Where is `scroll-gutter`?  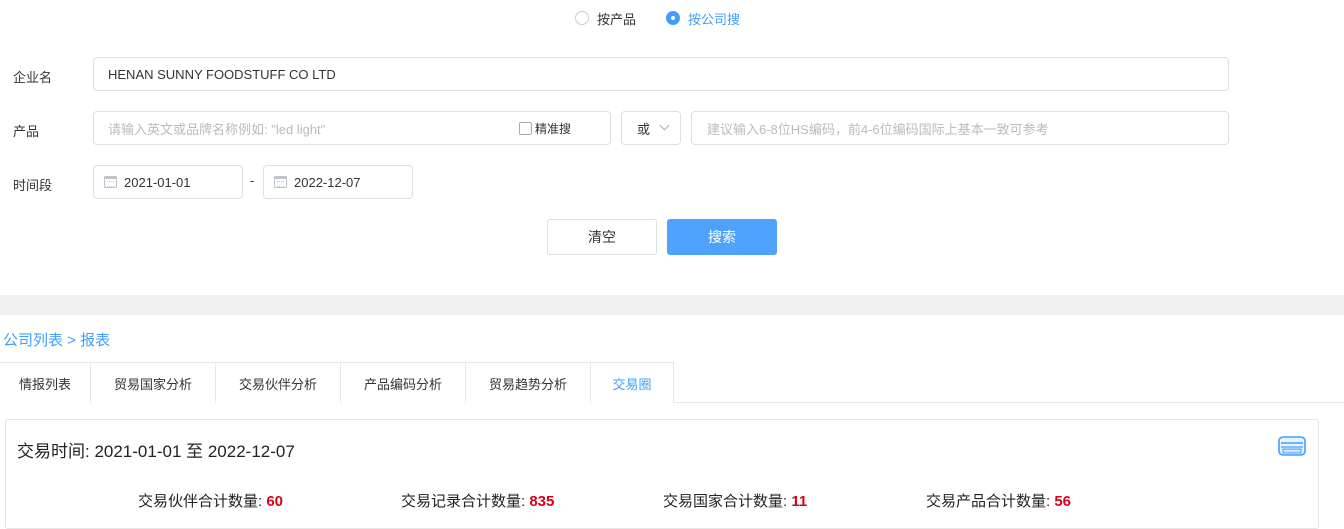
scroll-gutter is located at coordinates (1338, 147).